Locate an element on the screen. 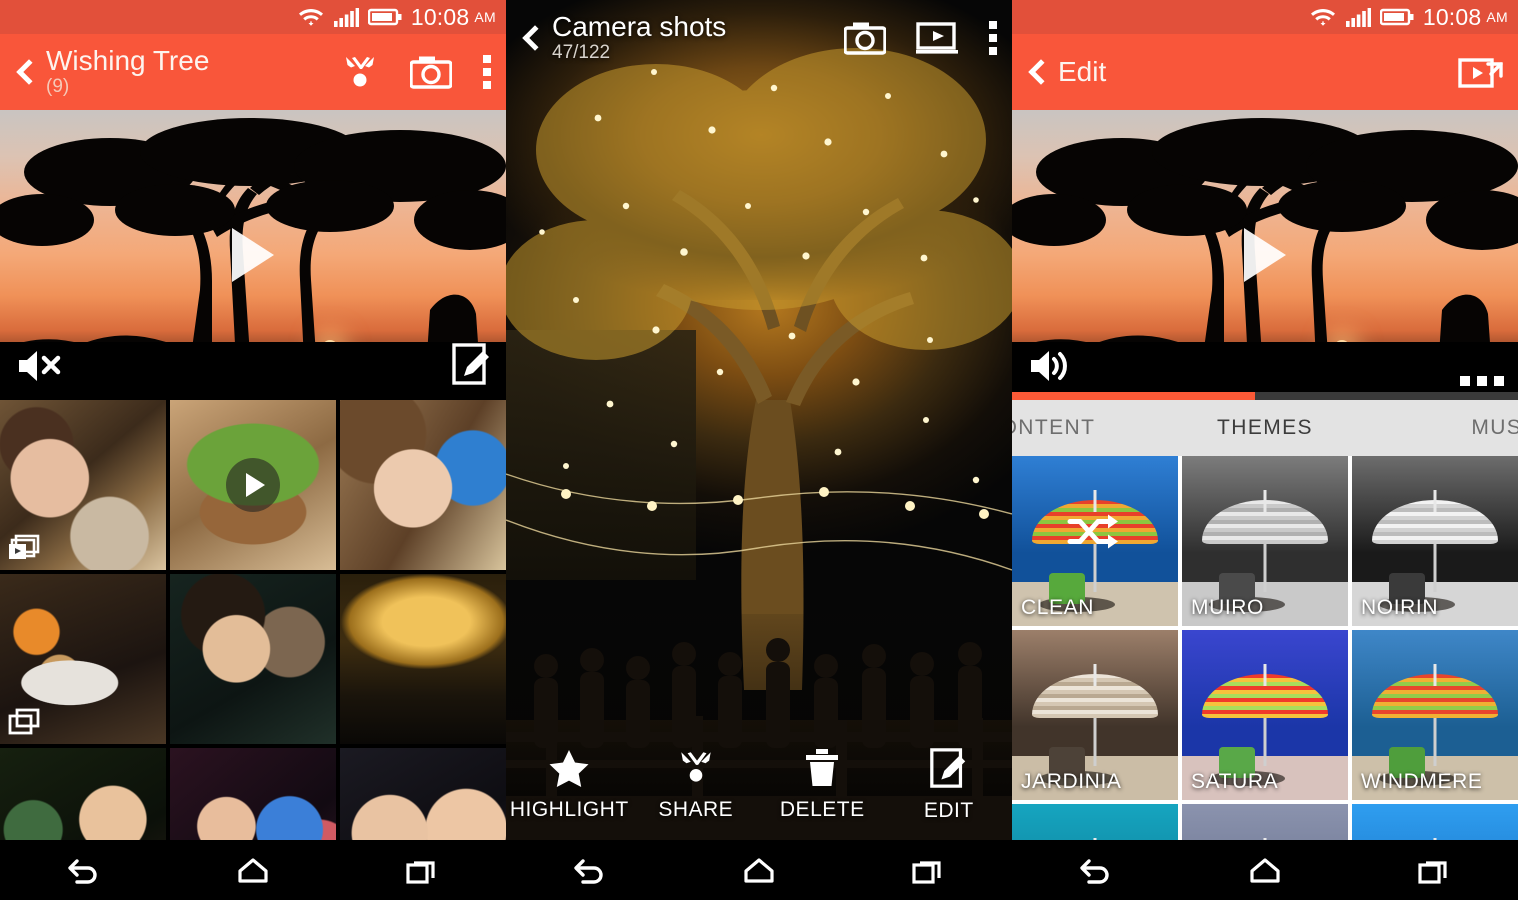  photo-counter: 47/122 is located at coordinates (581, 52).